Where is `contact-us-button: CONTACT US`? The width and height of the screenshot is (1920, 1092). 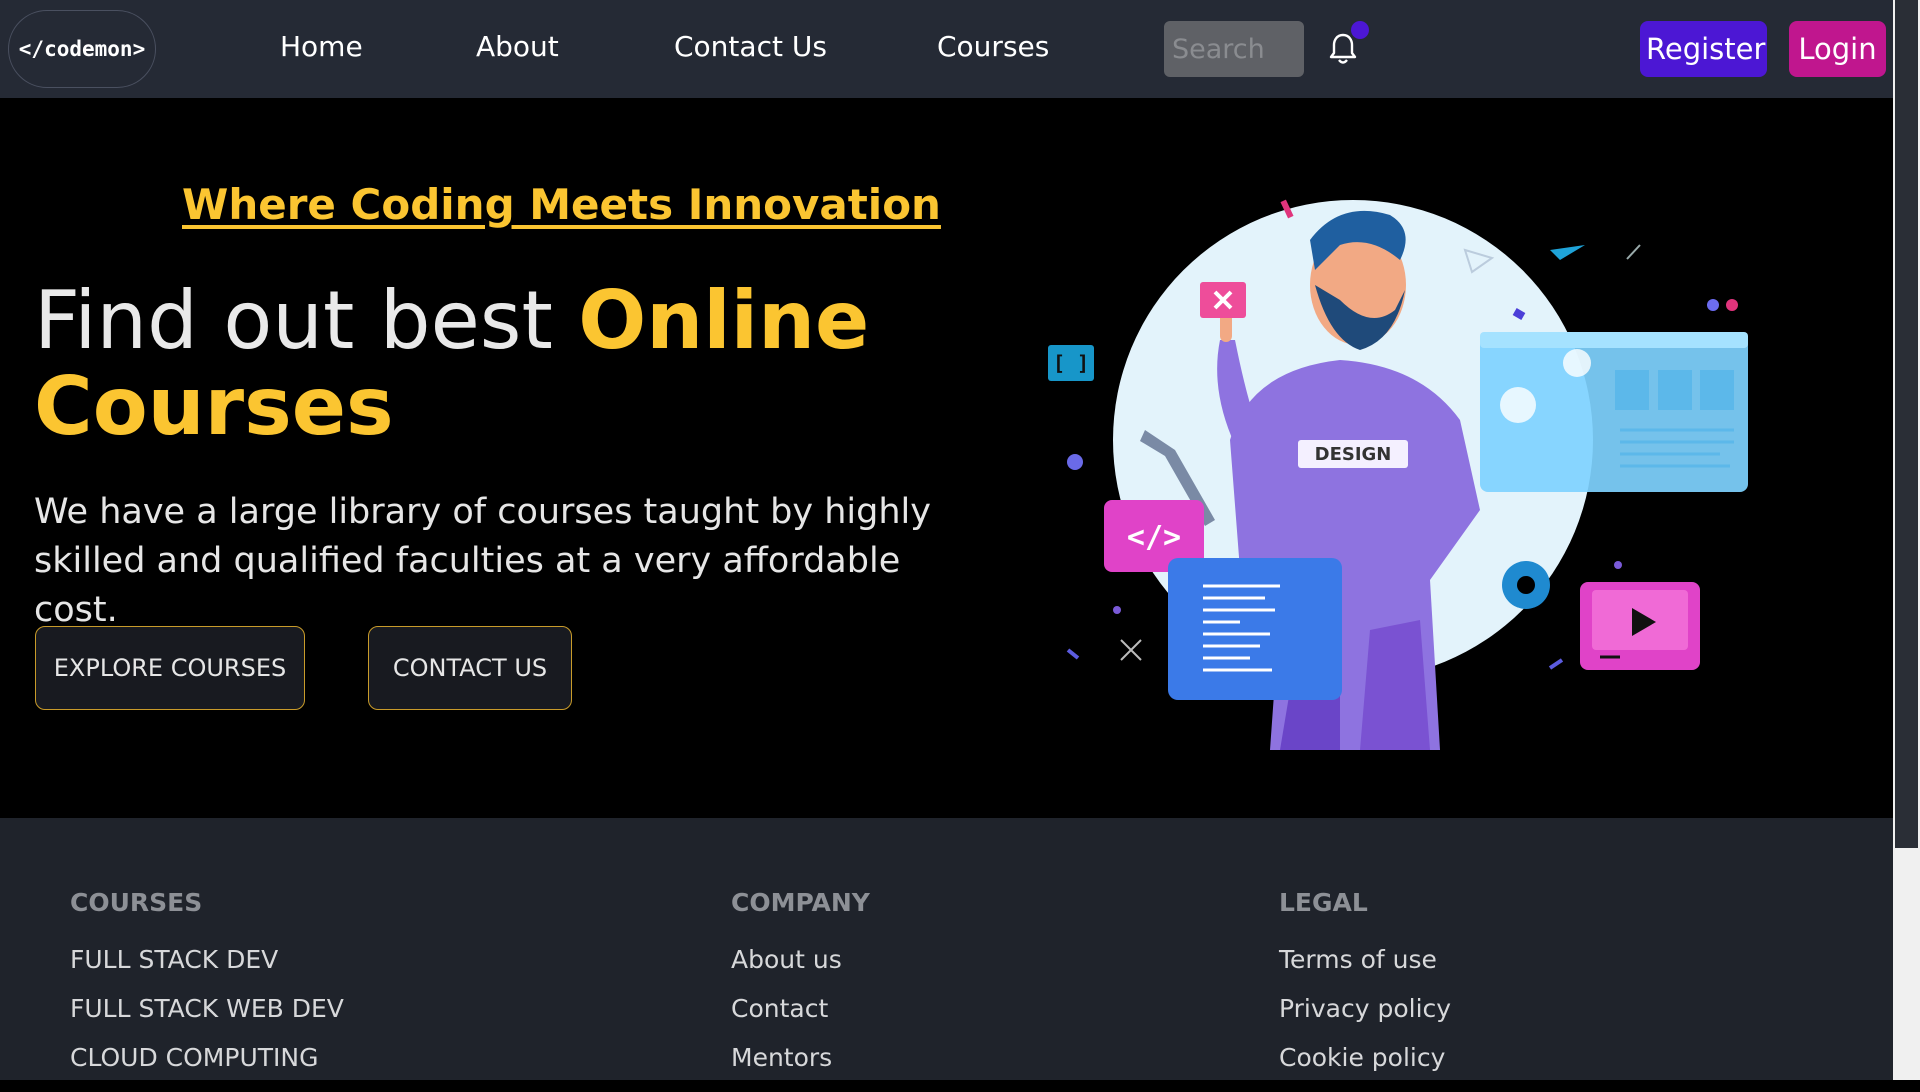 contact-us-button: CONTACT US is located at coordinates (470, 668).